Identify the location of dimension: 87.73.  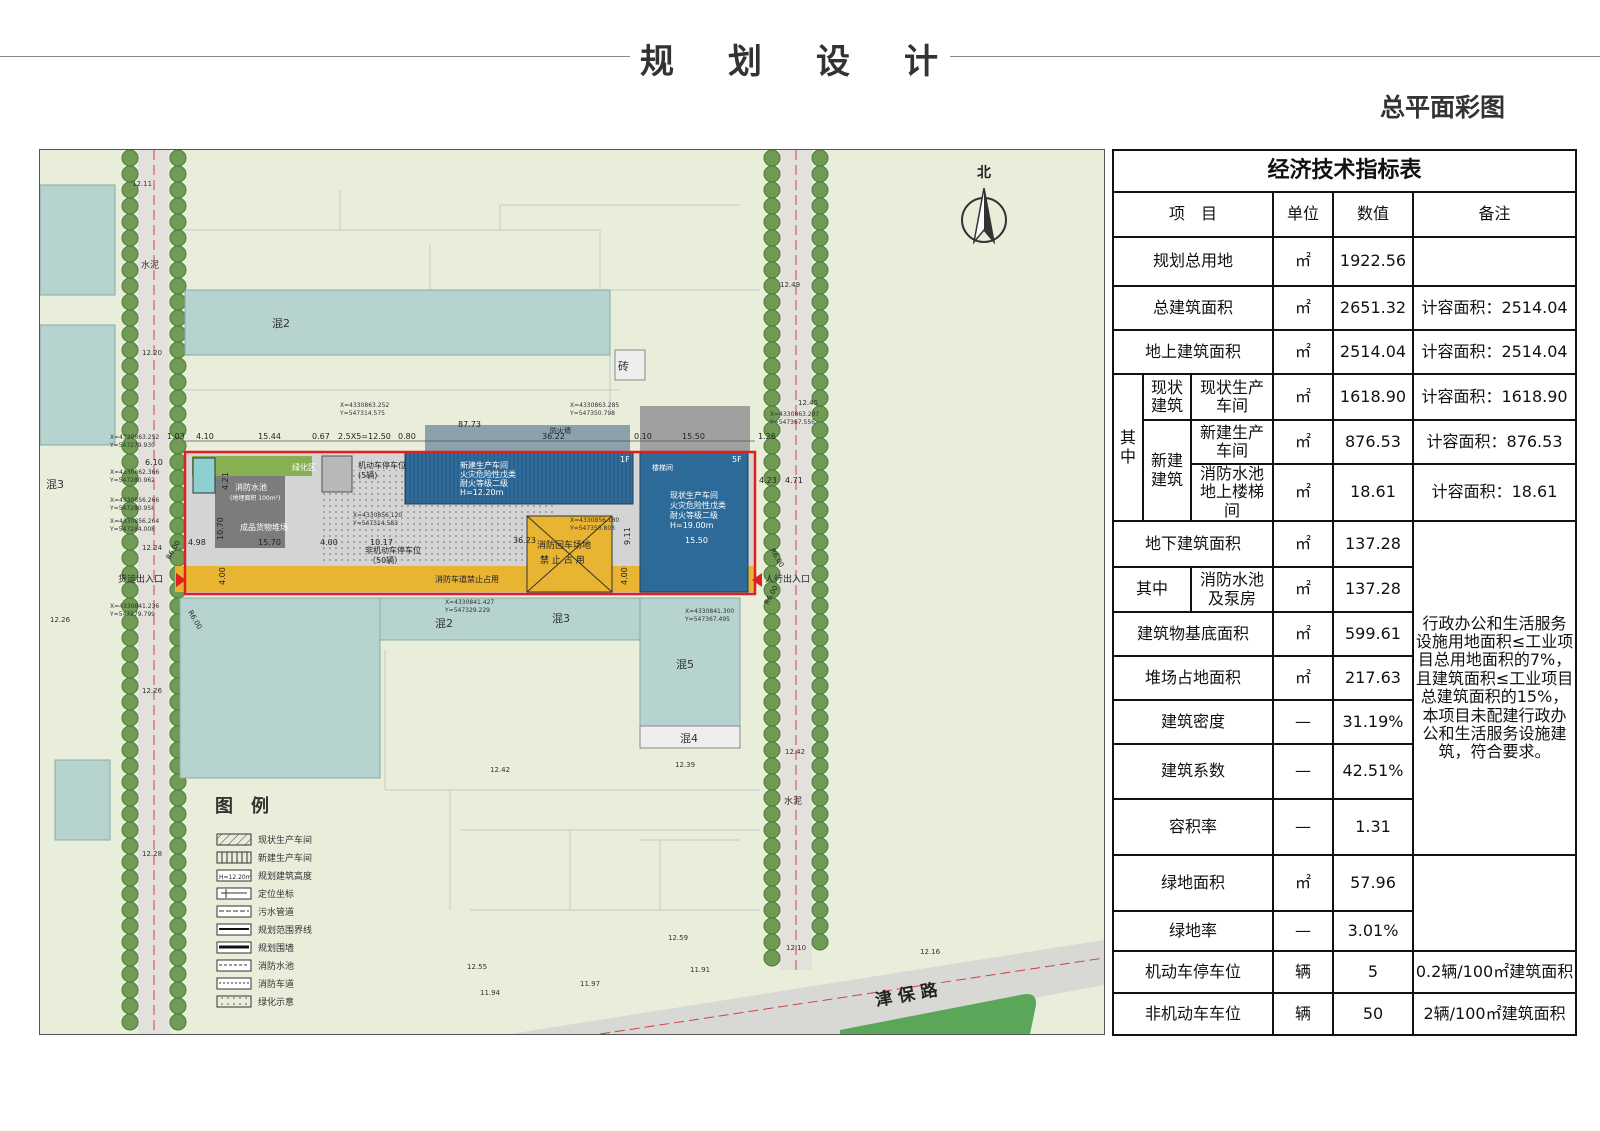
(469, 424).